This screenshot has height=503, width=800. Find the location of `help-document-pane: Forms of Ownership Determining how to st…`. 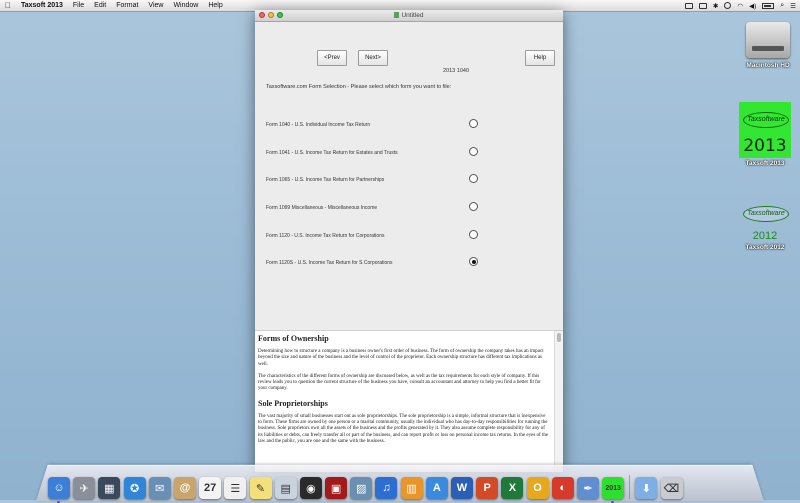

help-document-pane: Forms of Ownership Determining how to st… is located at coordinates (409, 401).